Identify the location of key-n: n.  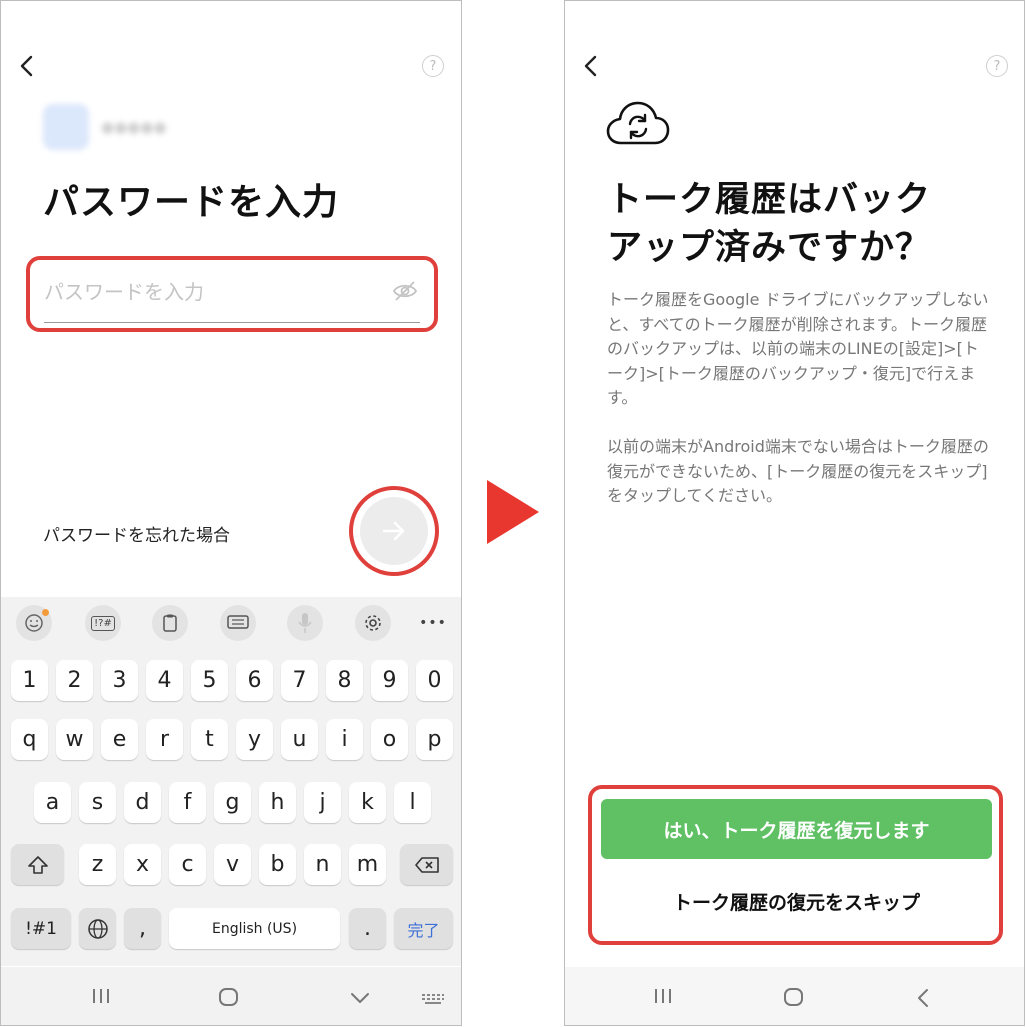
(322, 864).